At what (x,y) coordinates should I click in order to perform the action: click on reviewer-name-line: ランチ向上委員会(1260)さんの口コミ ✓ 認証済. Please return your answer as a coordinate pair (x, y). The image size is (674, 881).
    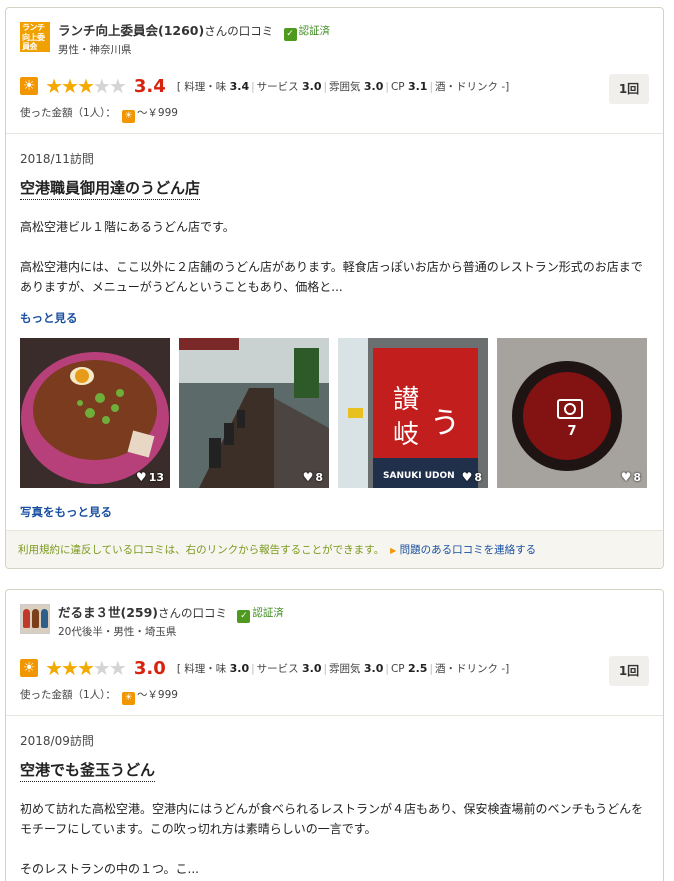
    Looking at the image, I should click on (194, 30).